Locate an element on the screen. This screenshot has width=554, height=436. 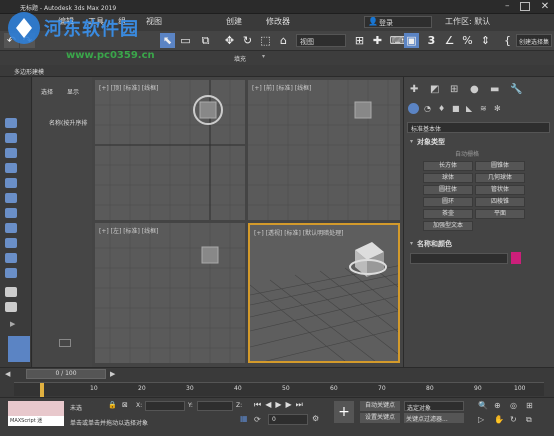
go-to-start-icon: ⏮ is located at coordinates (257, 406).